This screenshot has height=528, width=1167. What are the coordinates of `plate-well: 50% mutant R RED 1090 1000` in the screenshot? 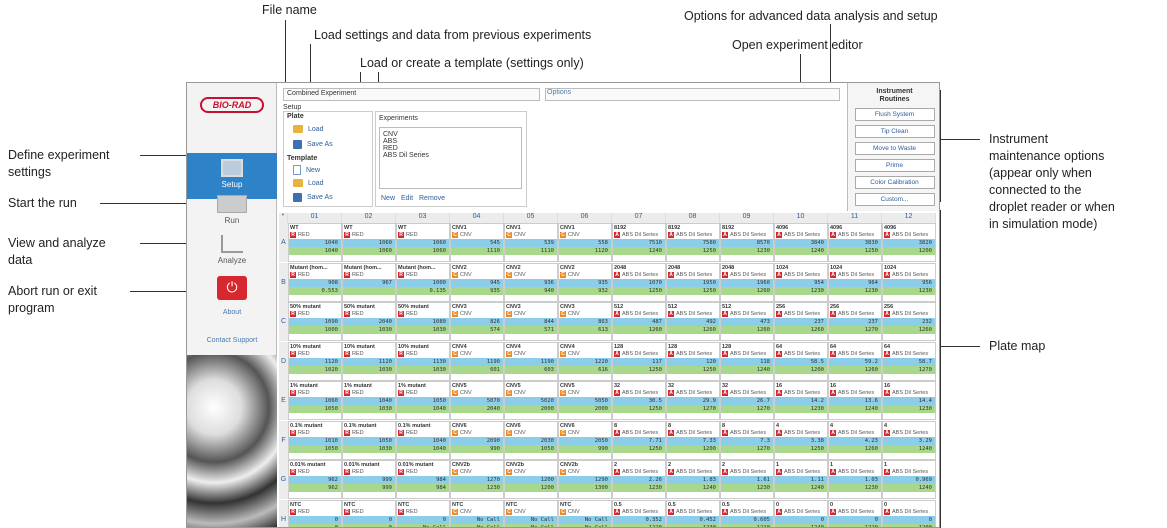 It's located at (315, 321).